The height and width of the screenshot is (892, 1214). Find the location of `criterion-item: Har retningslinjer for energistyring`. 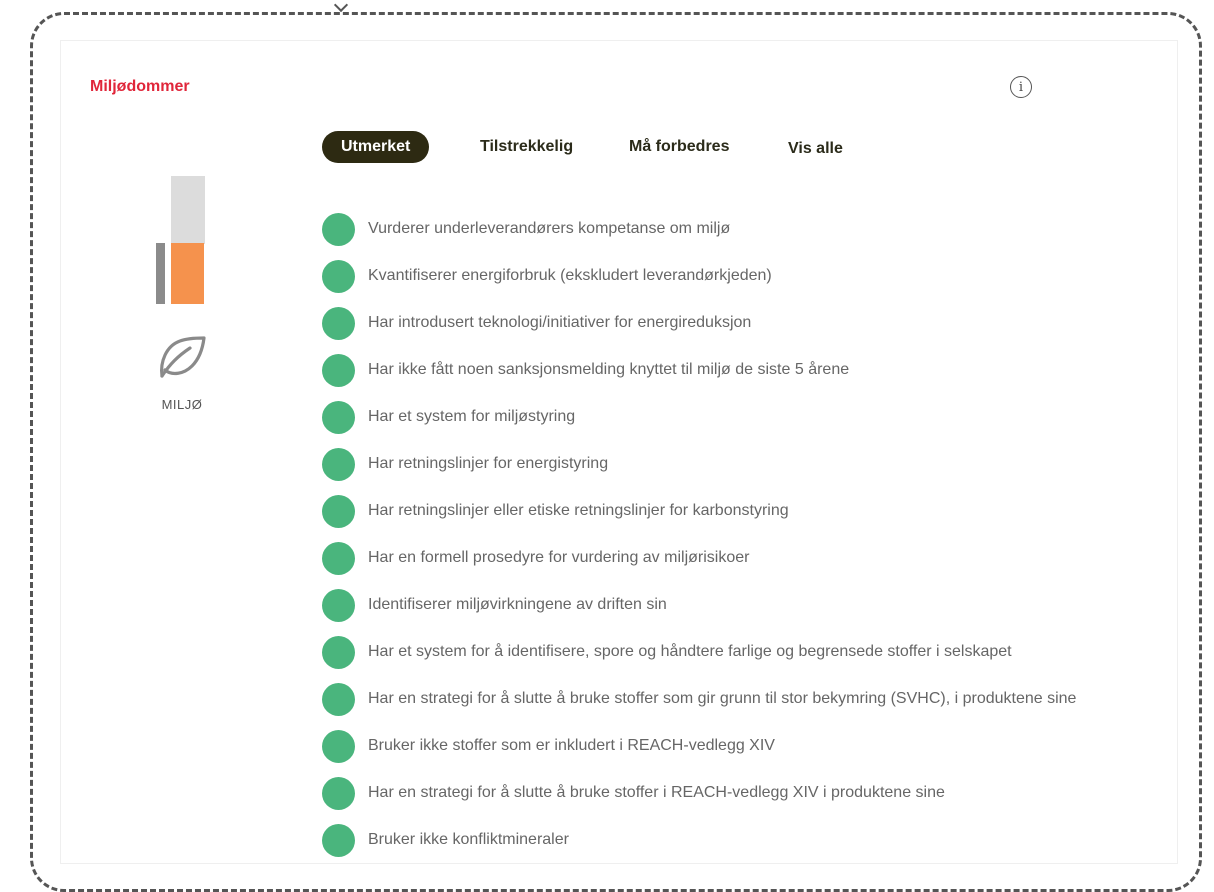

criterion-item: Har retningslinjer for energistyring is located at coordinates (465, 464).